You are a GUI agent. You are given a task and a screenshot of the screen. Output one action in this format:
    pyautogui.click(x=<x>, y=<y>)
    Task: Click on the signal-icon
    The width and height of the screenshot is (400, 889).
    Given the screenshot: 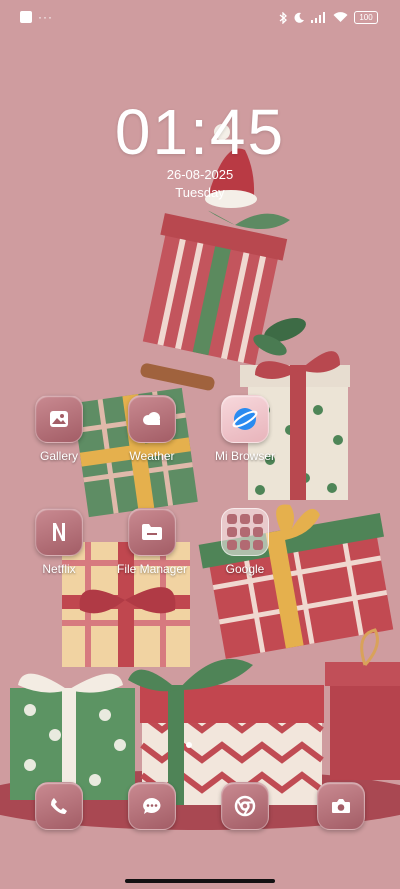 What is the action you would take?
    pyautogui.click(x=318, y=17)
    